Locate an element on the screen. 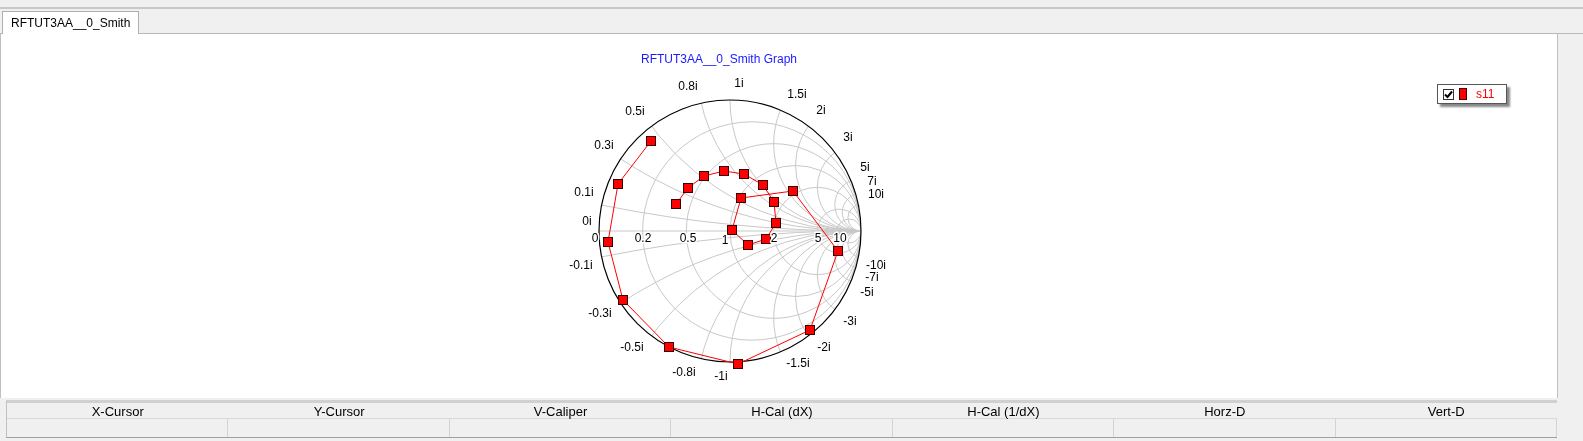  axis-label: 0i is located at coordinates (587, 221).